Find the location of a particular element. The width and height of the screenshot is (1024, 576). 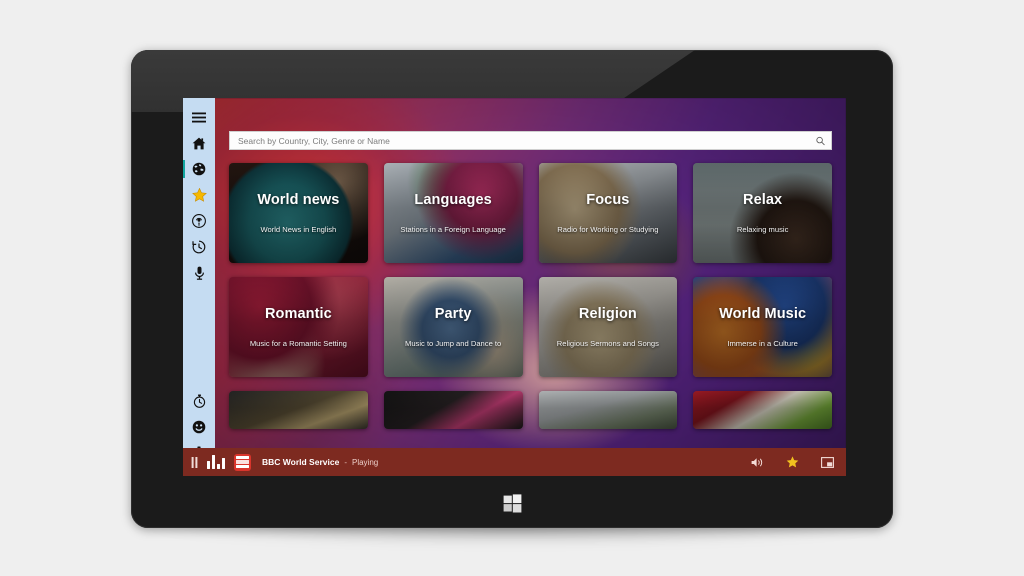

tile-relax: Relax Relaxing music is located at coordinates (762, 213).